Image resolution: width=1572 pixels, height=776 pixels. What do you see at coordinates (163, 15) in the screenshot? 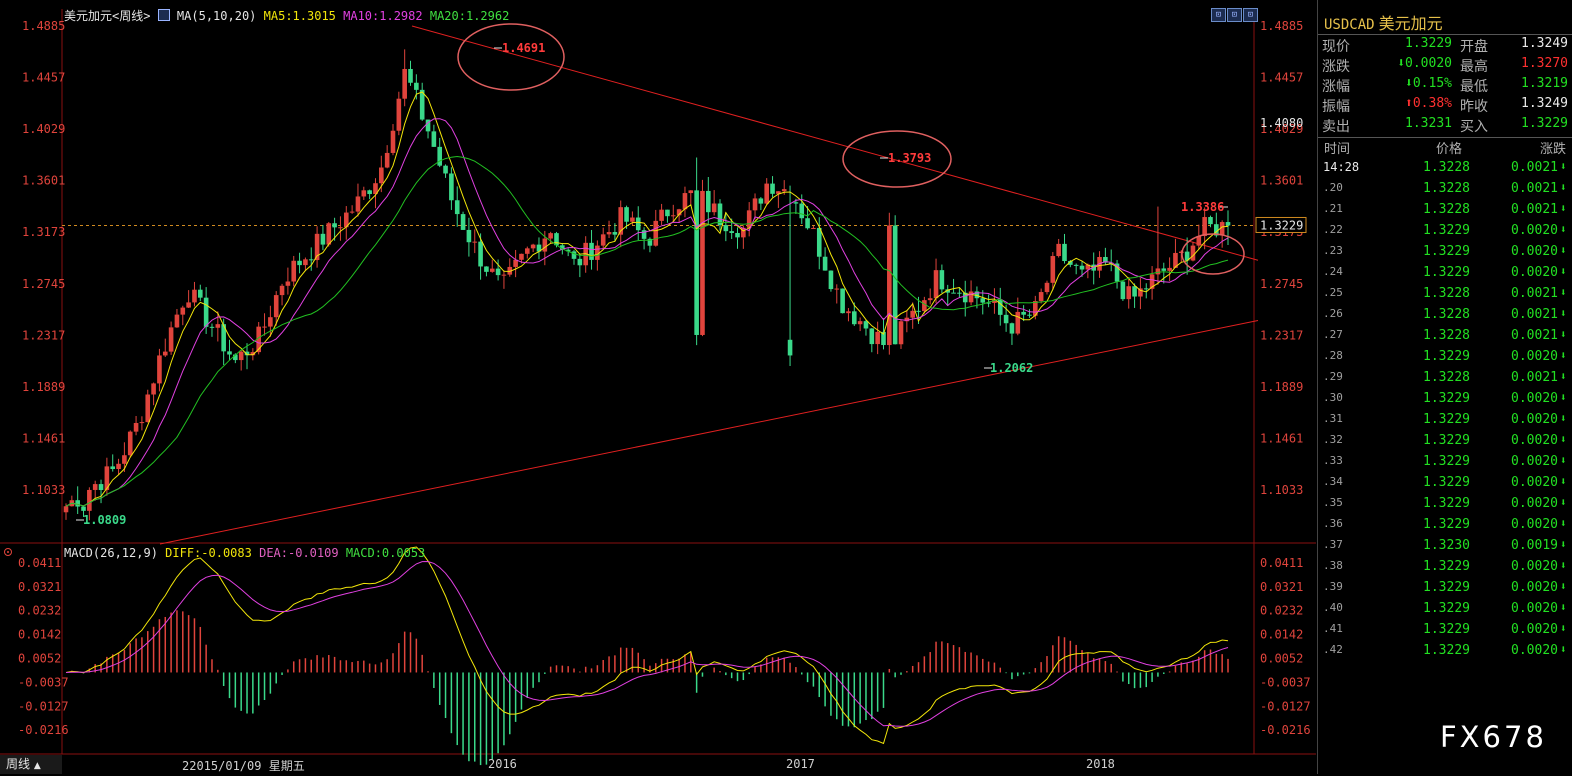
I see `ma-indicator-icon` at bounding box center [163, 15].